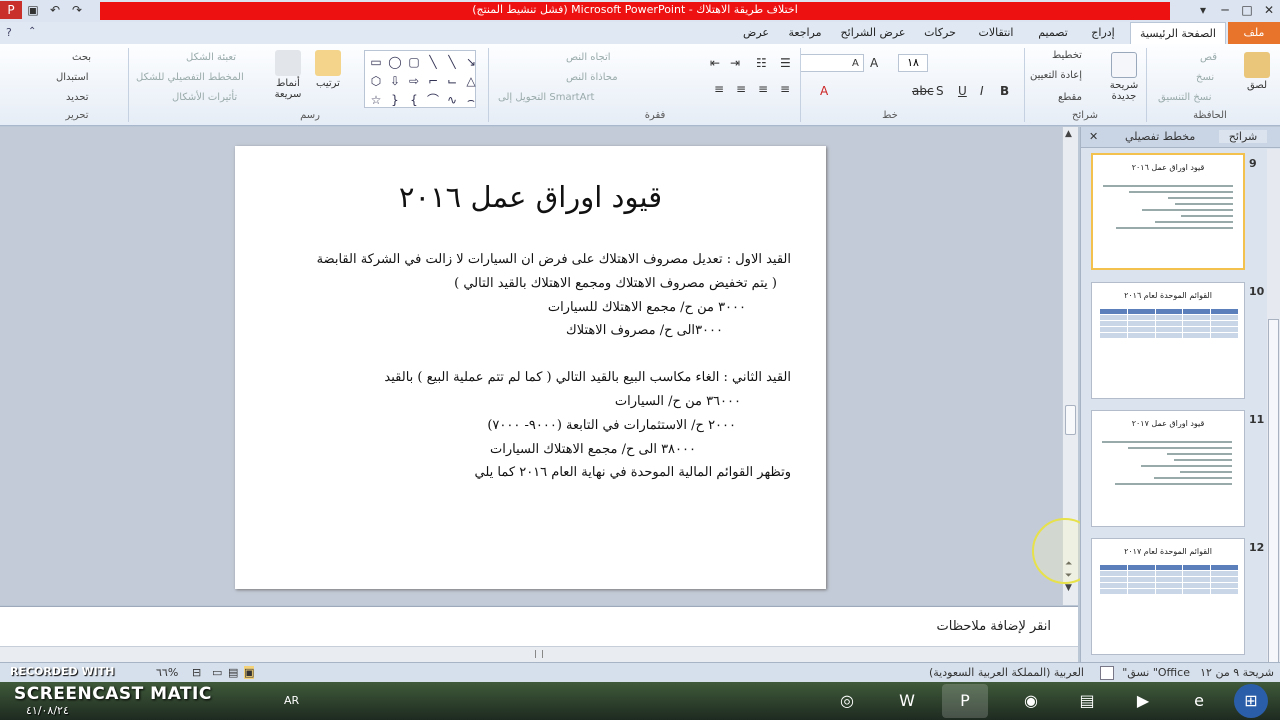 The image size is (1280, 720). What do you see at coordinates (1056, 75) in the screenshot?
I see `reset-button: إعادة التعيين` at bounding box center [1056, 75].